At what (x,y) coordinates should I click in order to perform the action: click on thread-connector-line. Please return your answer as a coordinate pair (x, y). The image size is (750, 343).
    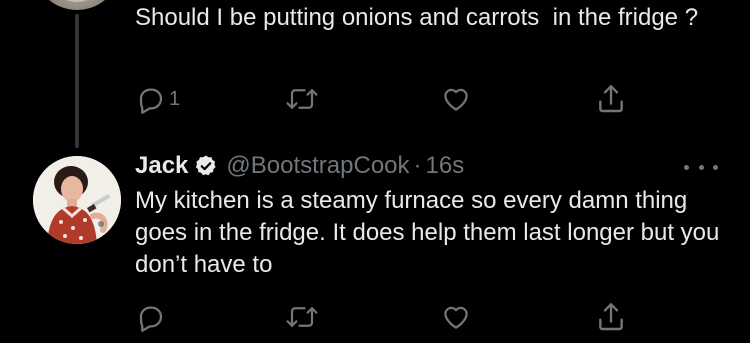
    Looking at the image, I should click on (77, 81).